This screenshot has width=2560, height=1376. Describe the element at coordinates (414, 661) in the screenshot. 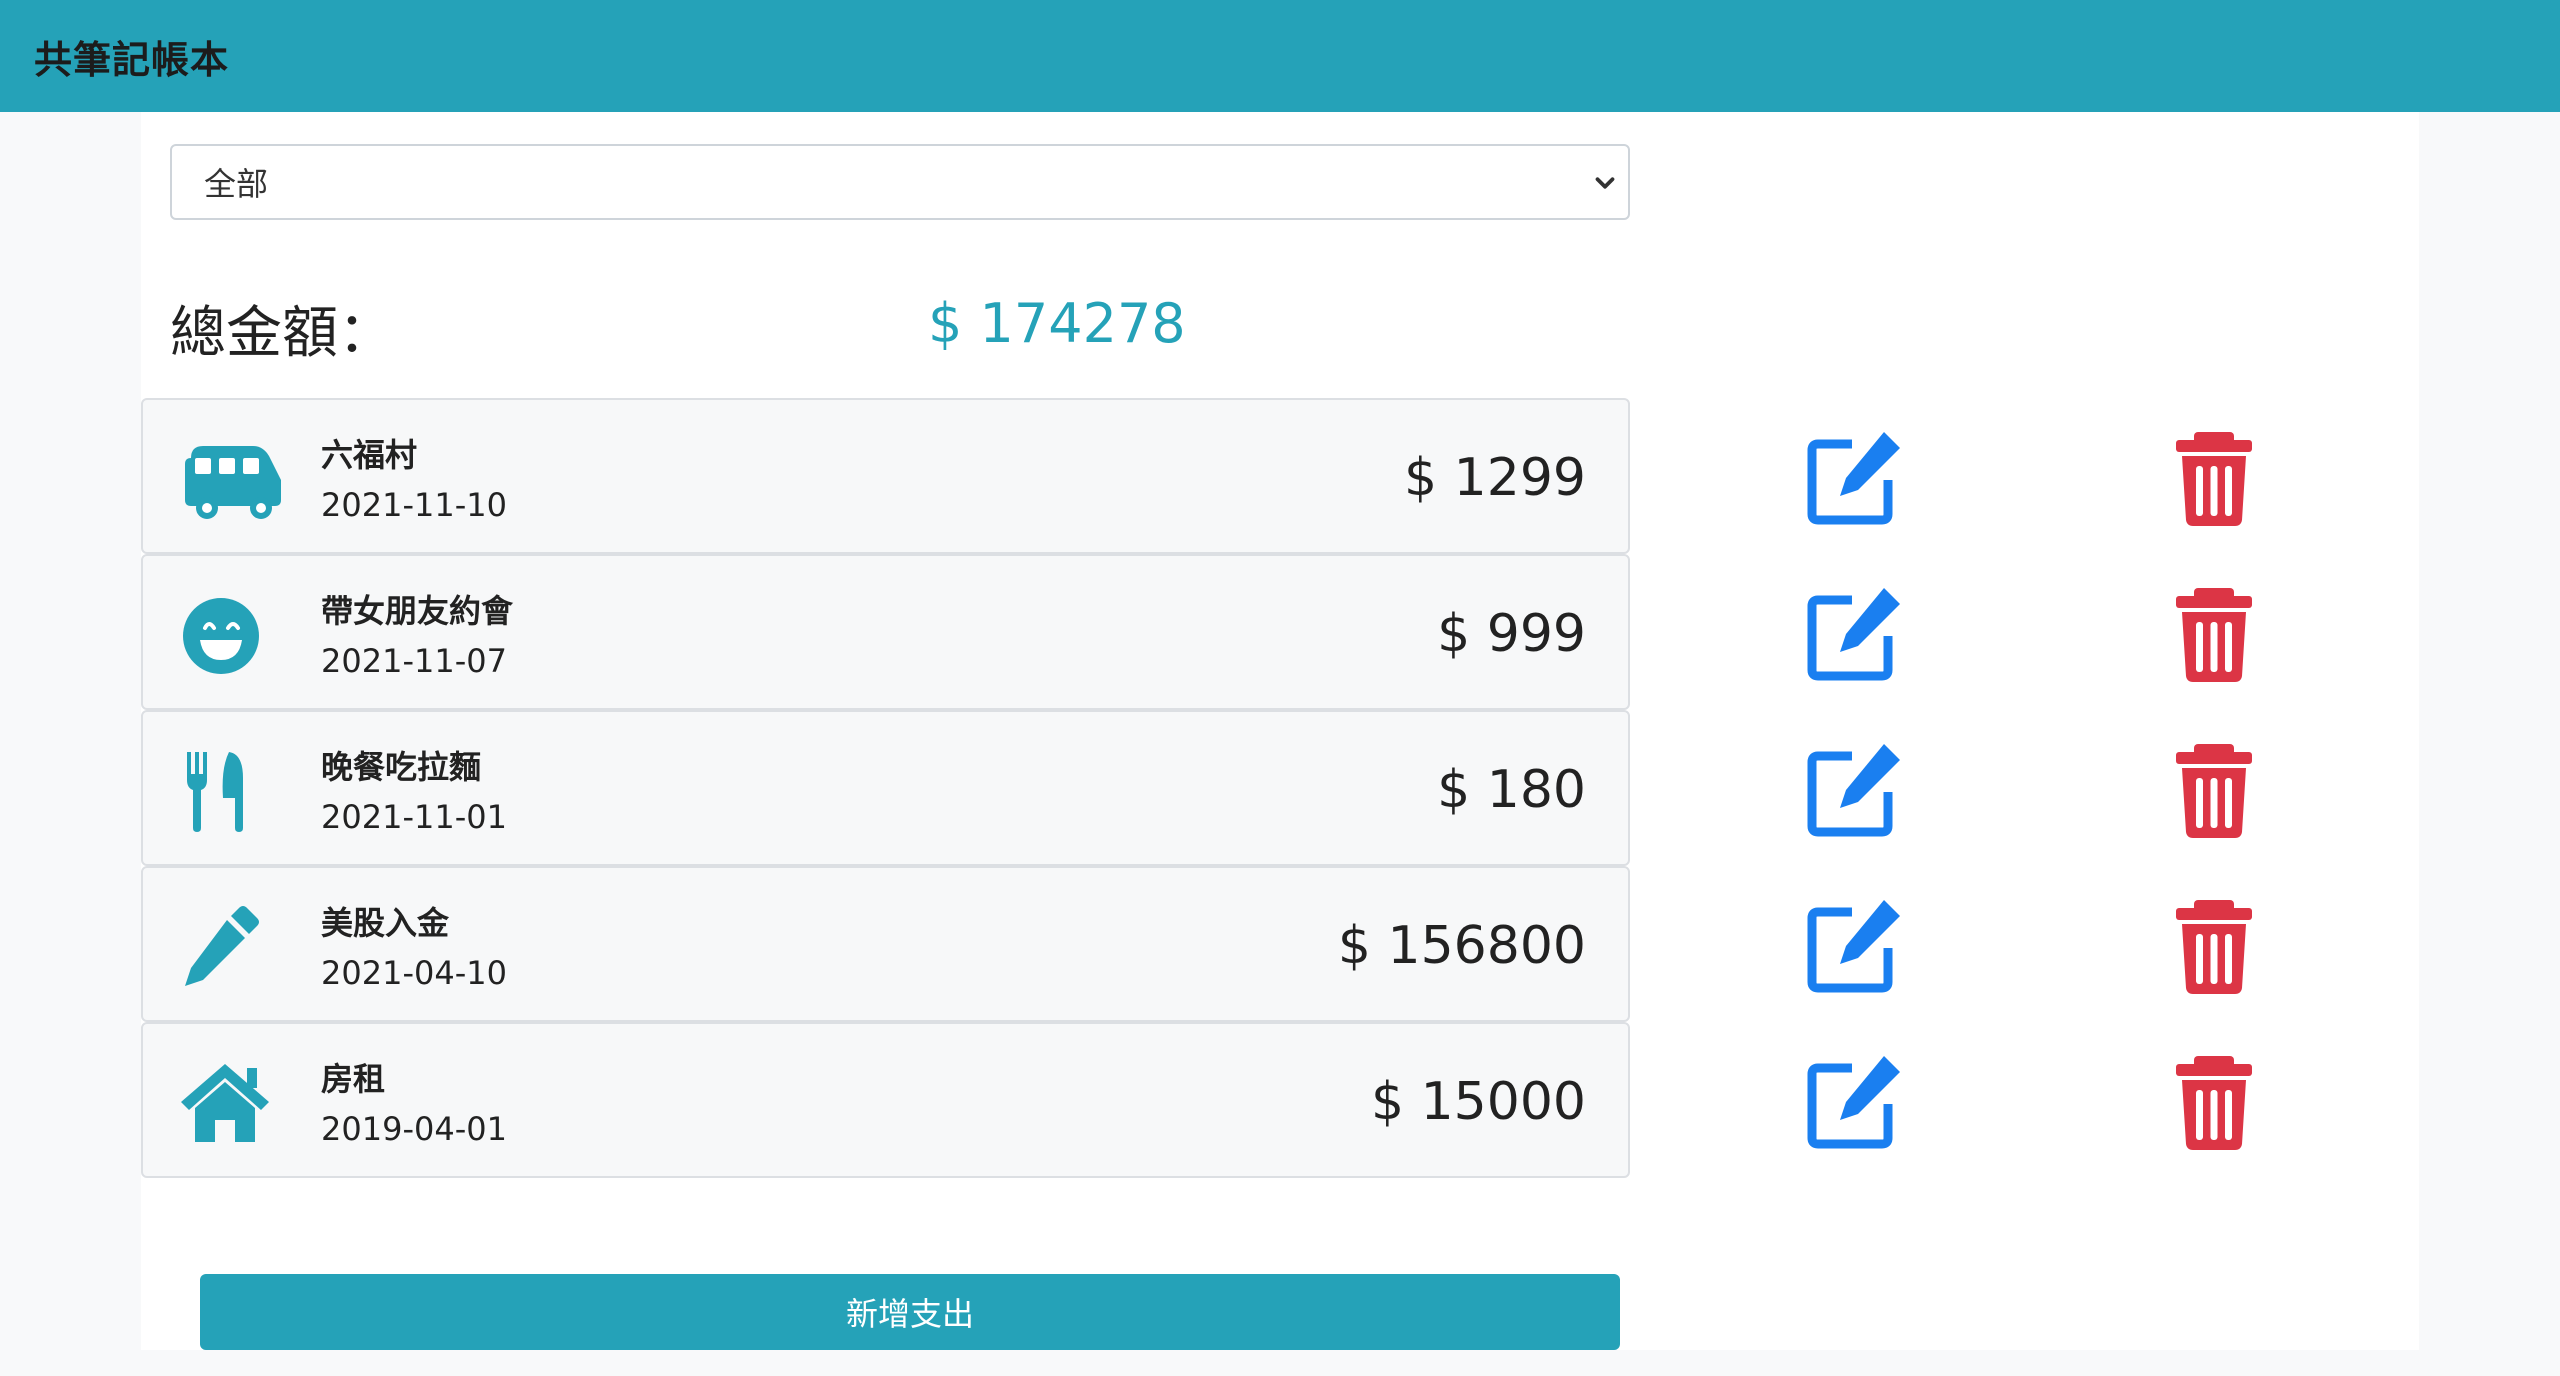

I see `record-date: 2021-11-07` at that location.